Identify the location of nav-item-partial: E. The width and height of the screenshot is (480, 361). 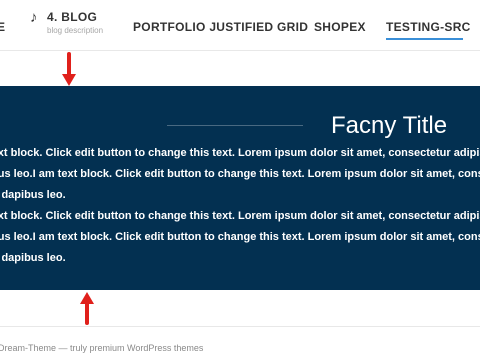
(3, 27).